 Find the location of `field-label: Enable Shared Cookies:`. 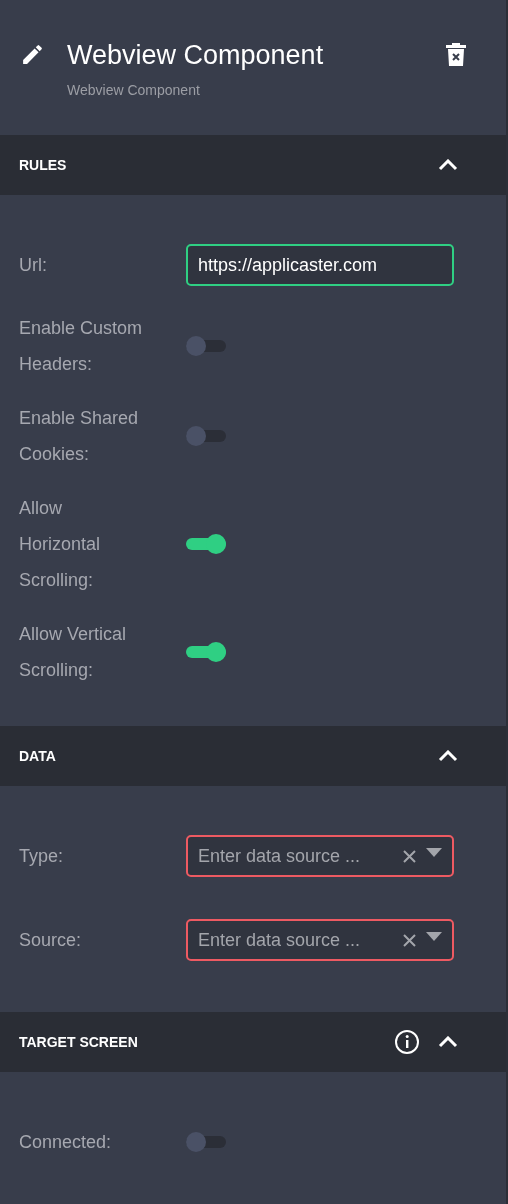

field-label: Enable Shared Cookies: is located at coordinates (79, 436).